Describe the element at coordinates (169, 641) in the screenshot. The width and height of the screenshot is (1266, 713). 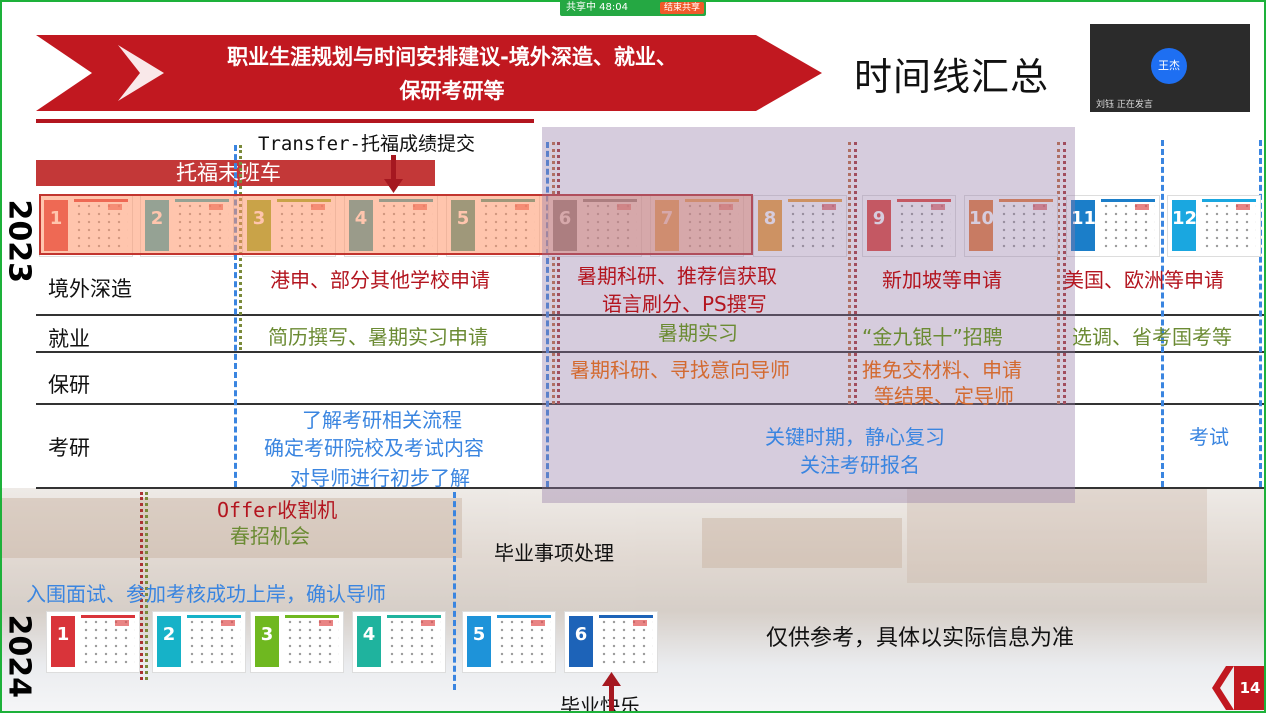
I see `calendar-month-number: 2` at that location.